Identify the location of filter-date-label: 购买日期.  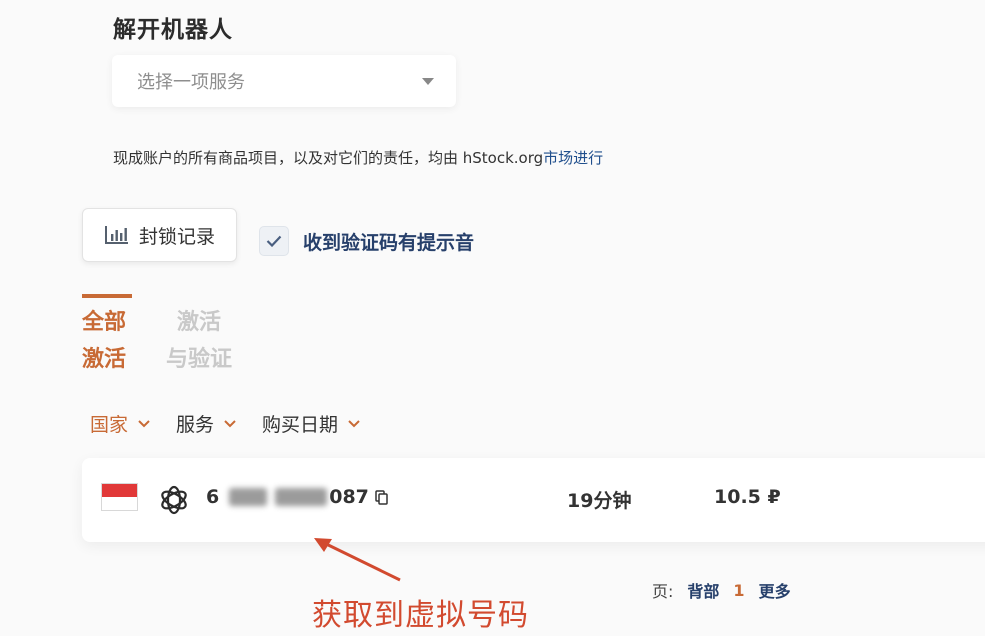
(300, 425).